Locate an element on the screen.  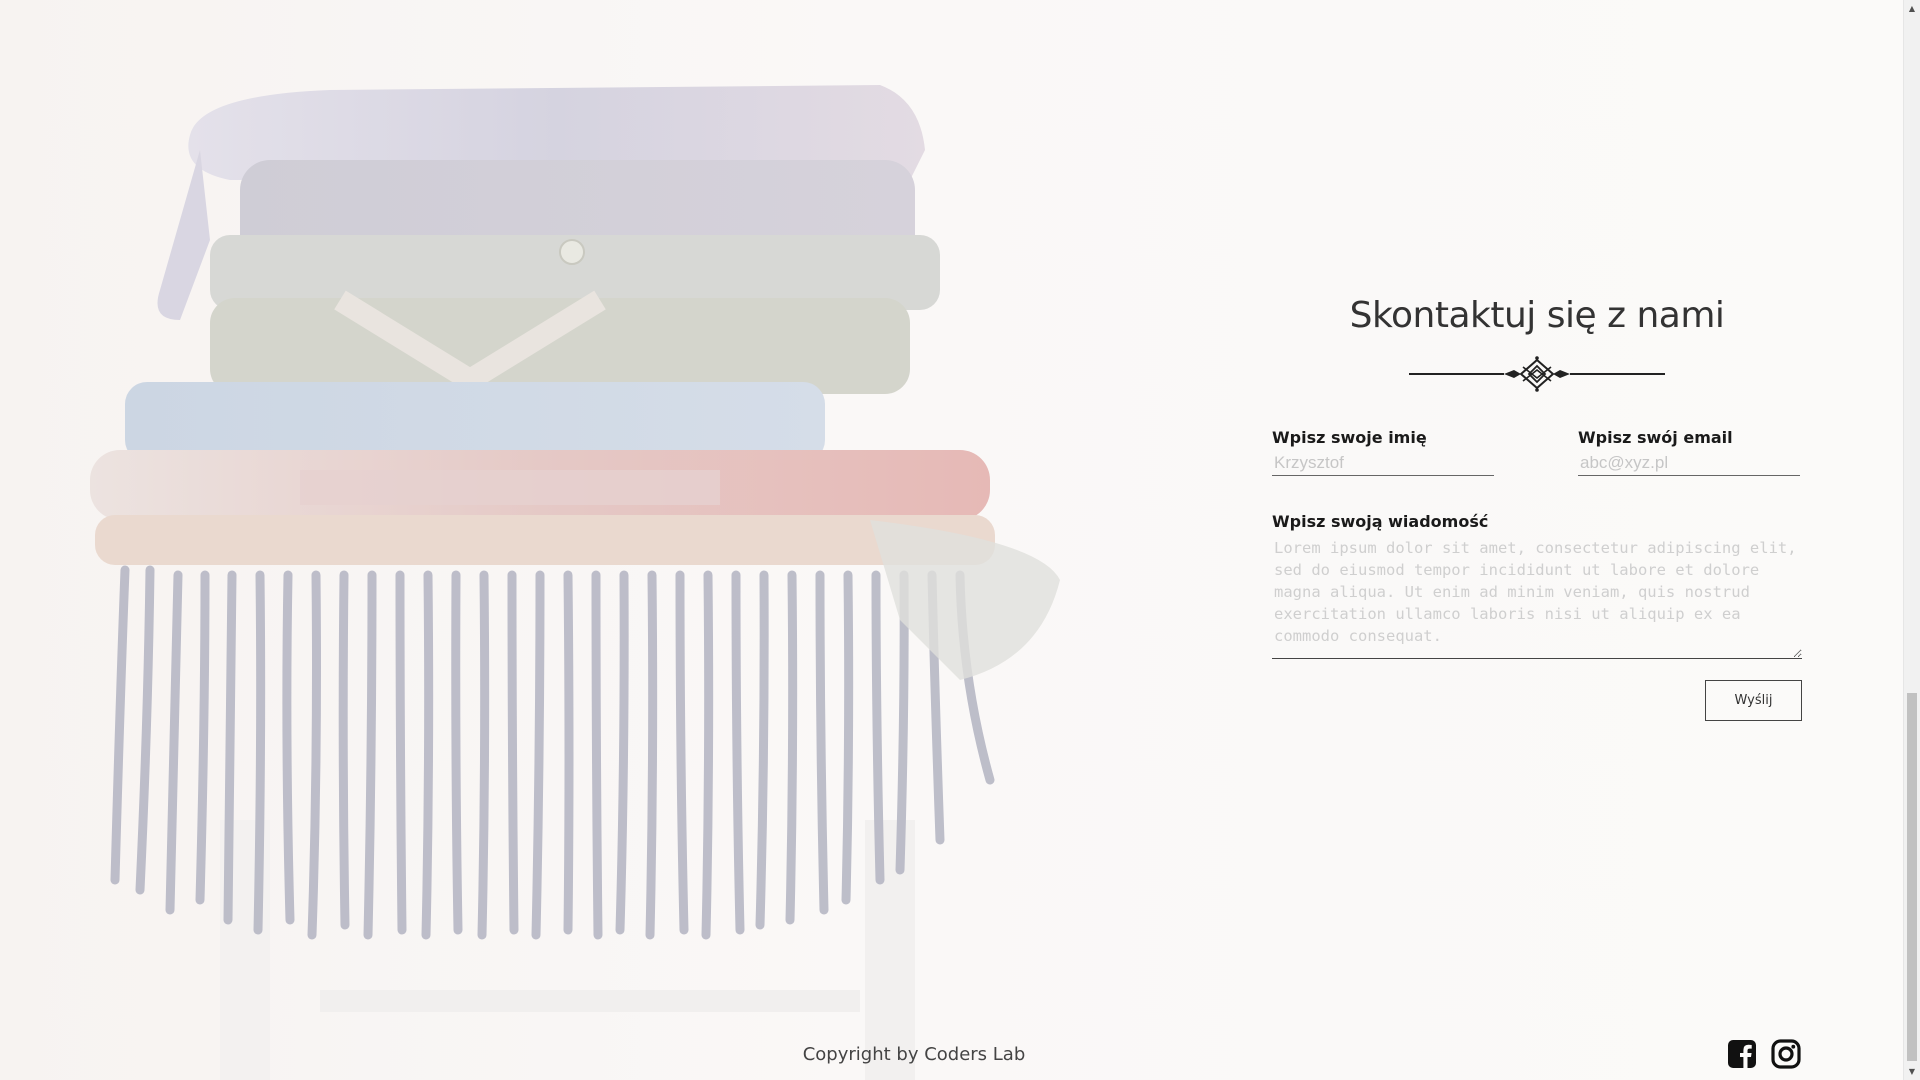
email-field: Wpisz swój email is located at coordinates (1690, 452).